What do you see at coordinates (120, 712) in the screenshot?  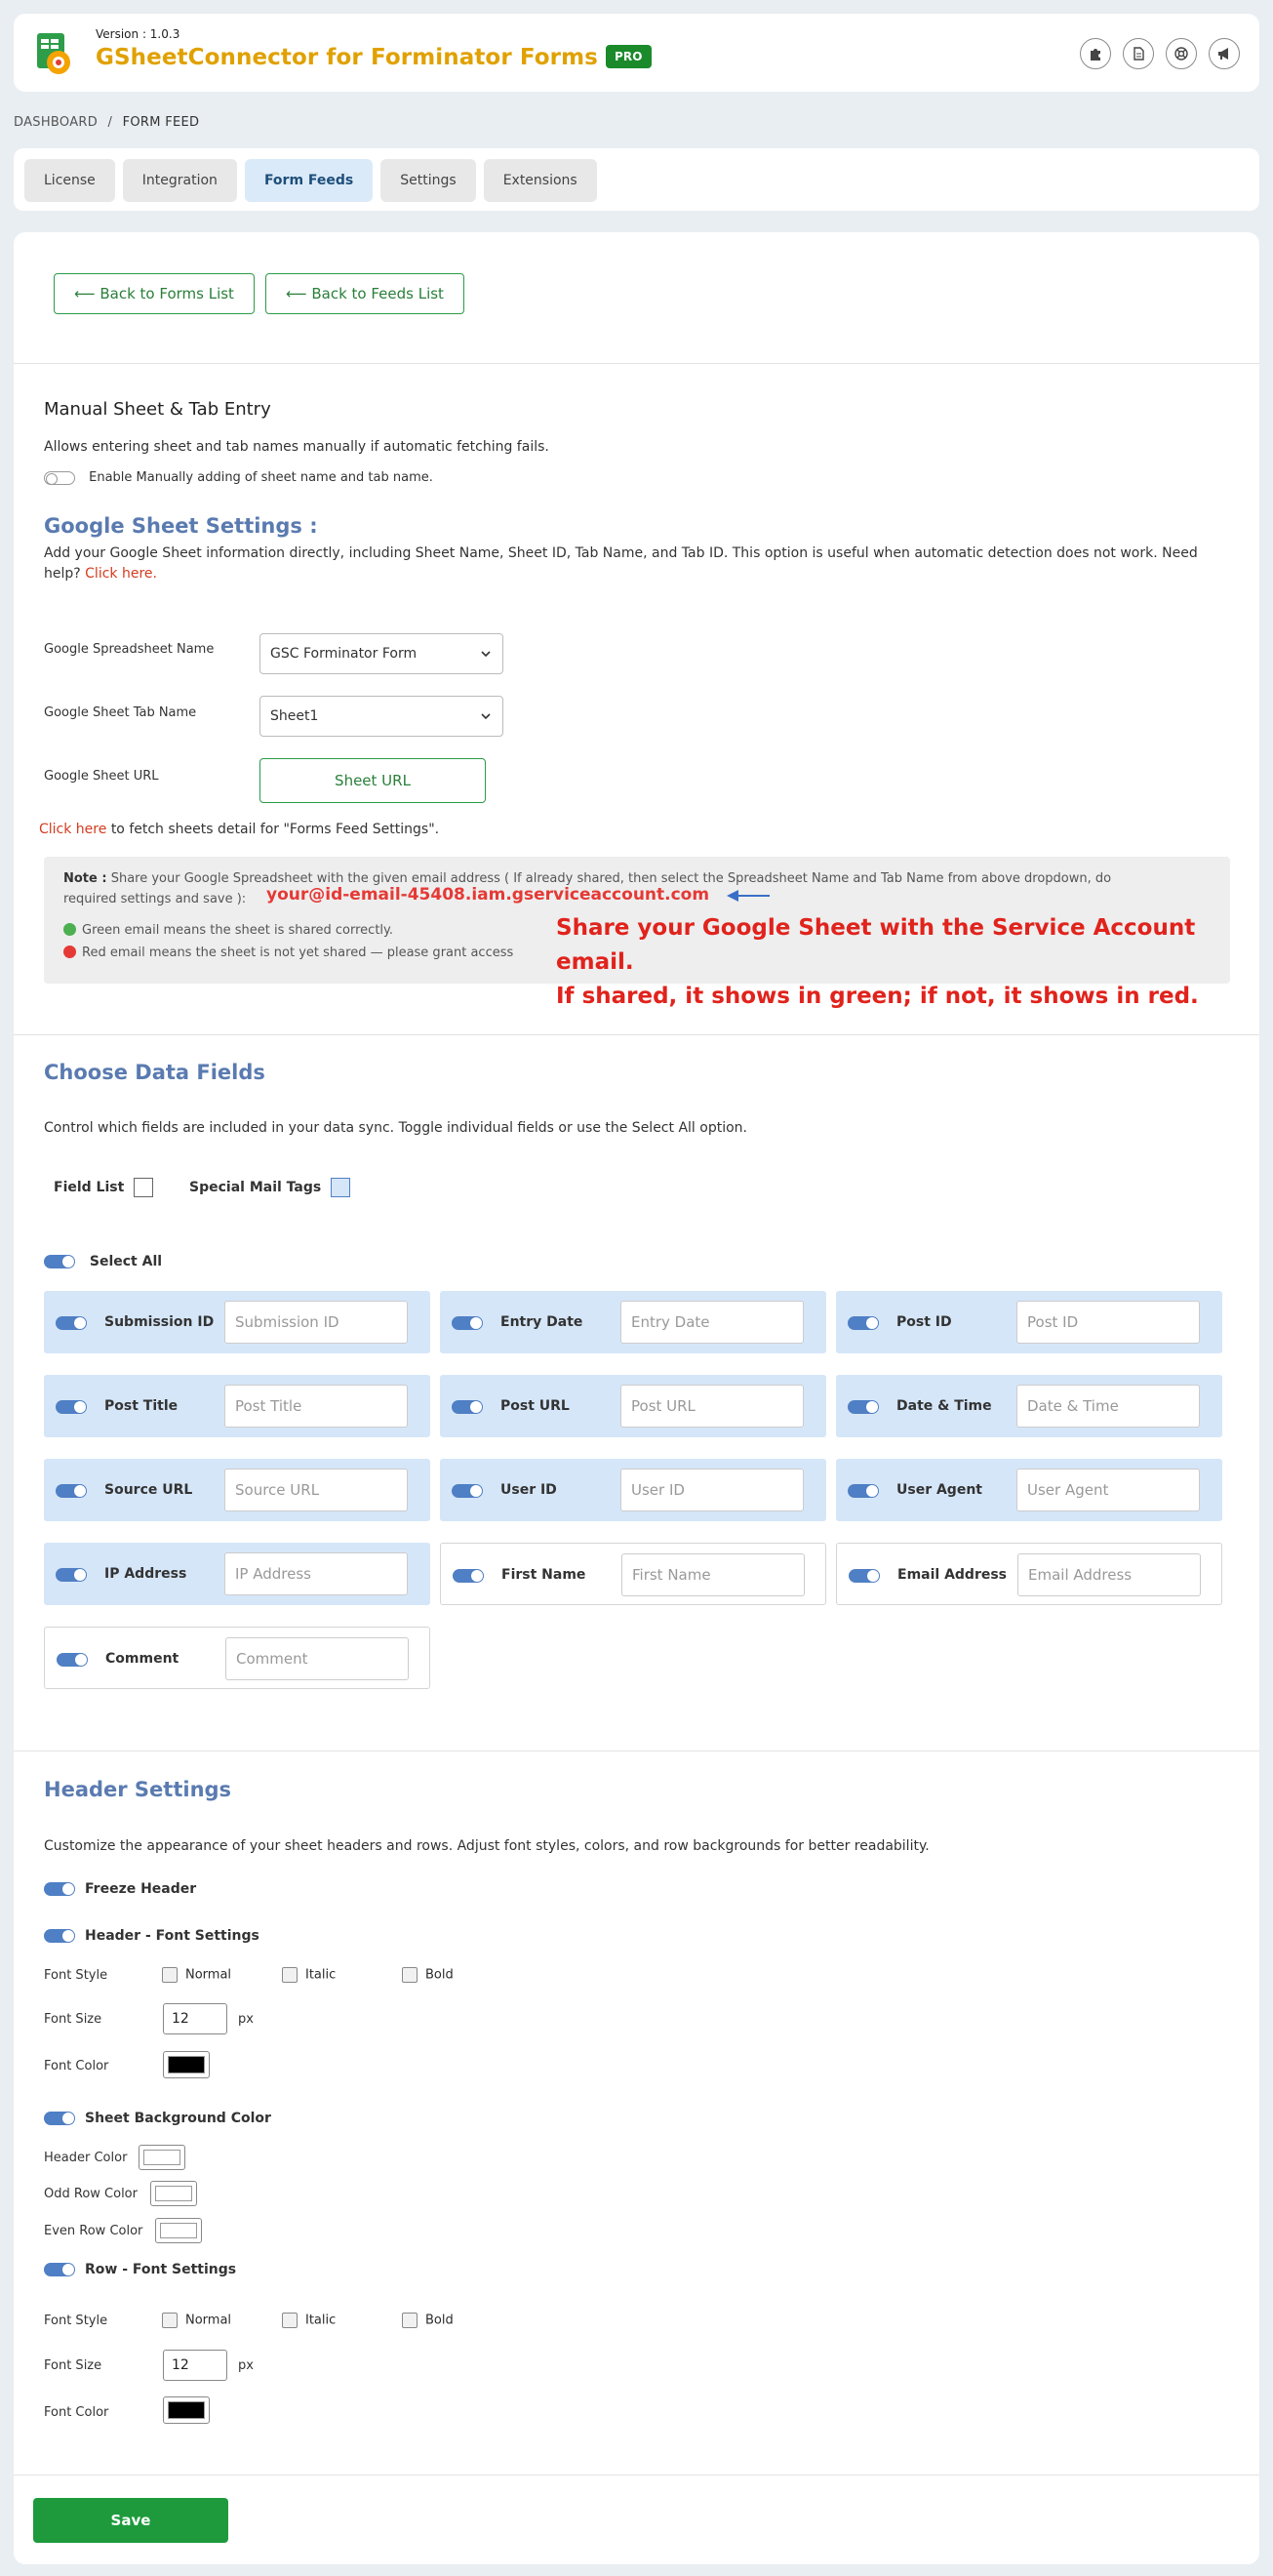 I see `sheet-tab-label: Google Sheet Tab Name` at bounding box center [120, 712].